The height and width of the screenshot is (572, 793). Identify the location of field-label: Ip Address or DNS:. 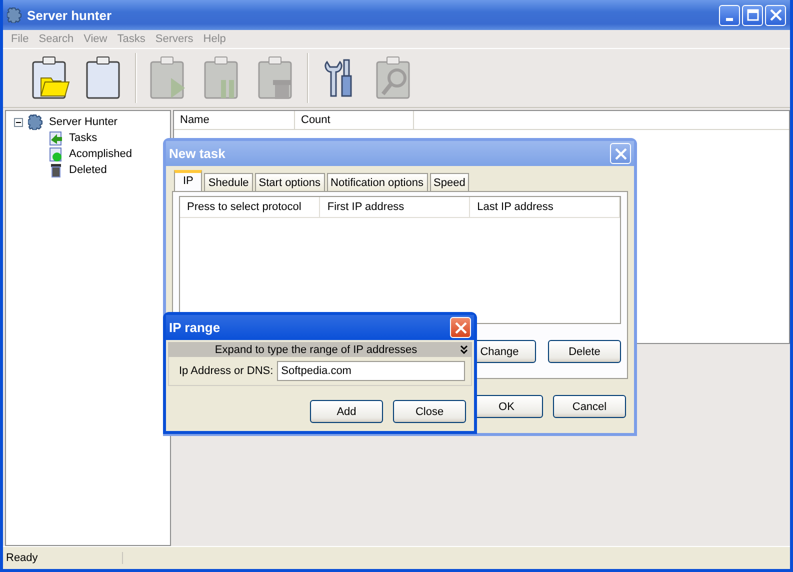
(226, 371).